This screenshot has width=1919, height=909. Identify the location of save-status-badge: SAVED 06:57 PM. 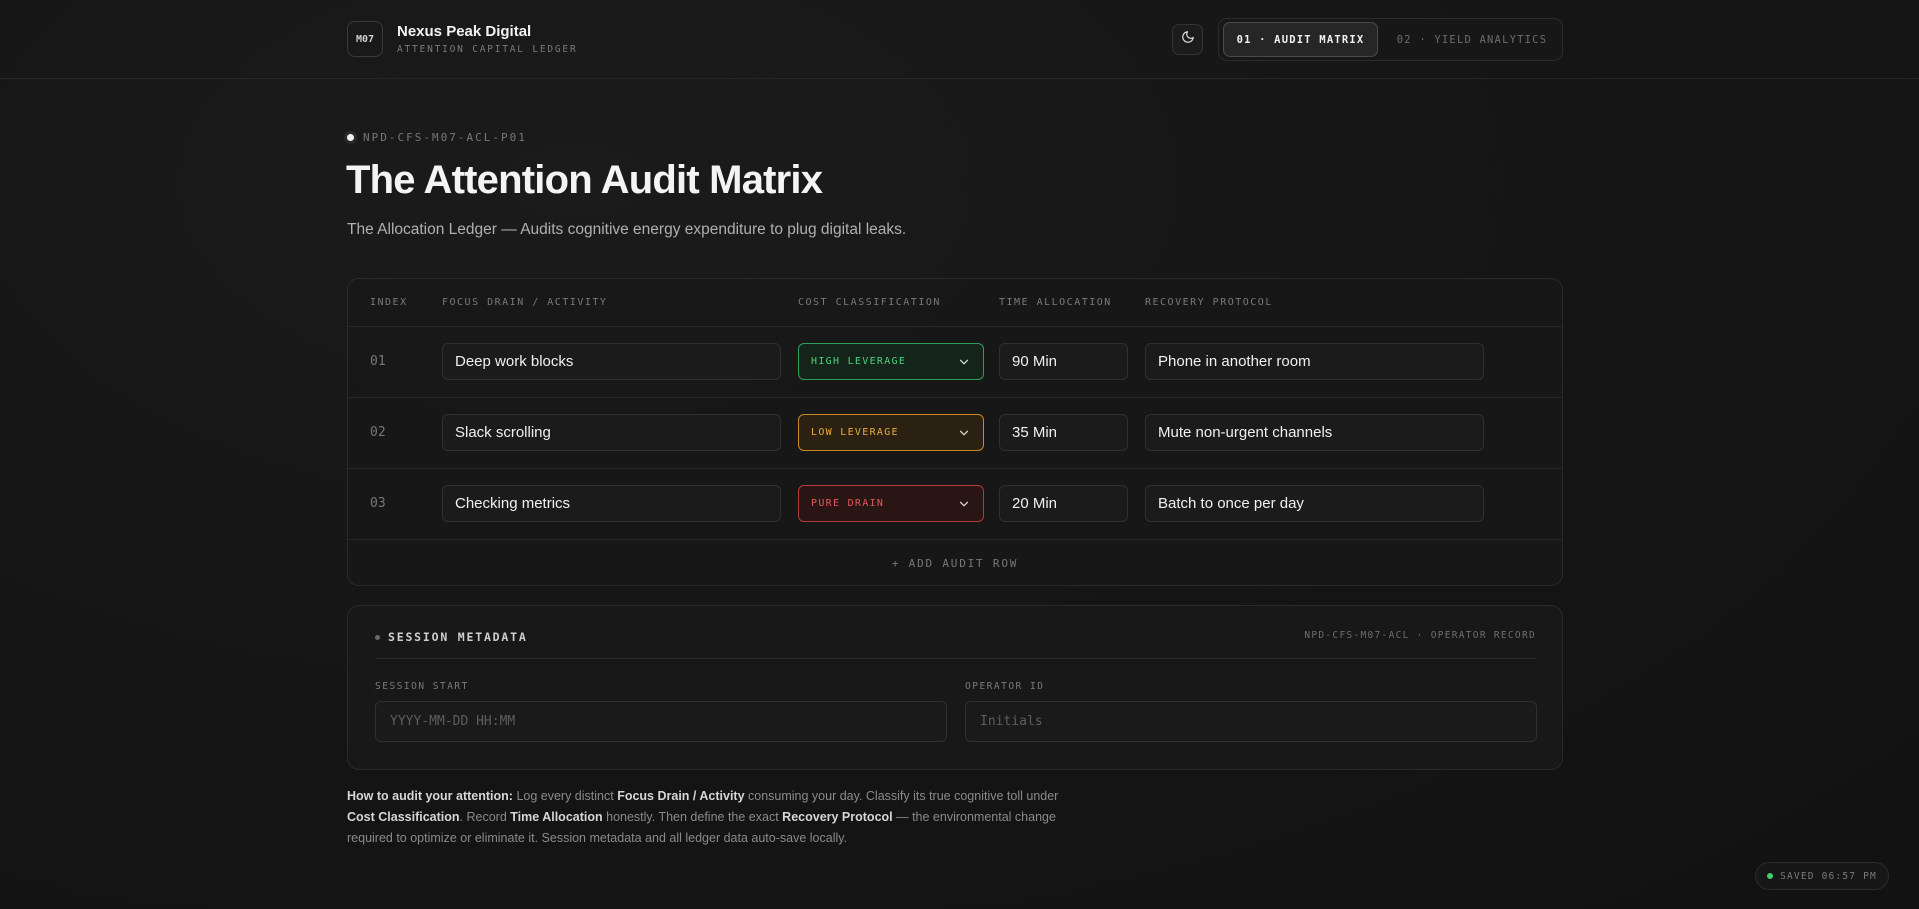
(1822, 876).